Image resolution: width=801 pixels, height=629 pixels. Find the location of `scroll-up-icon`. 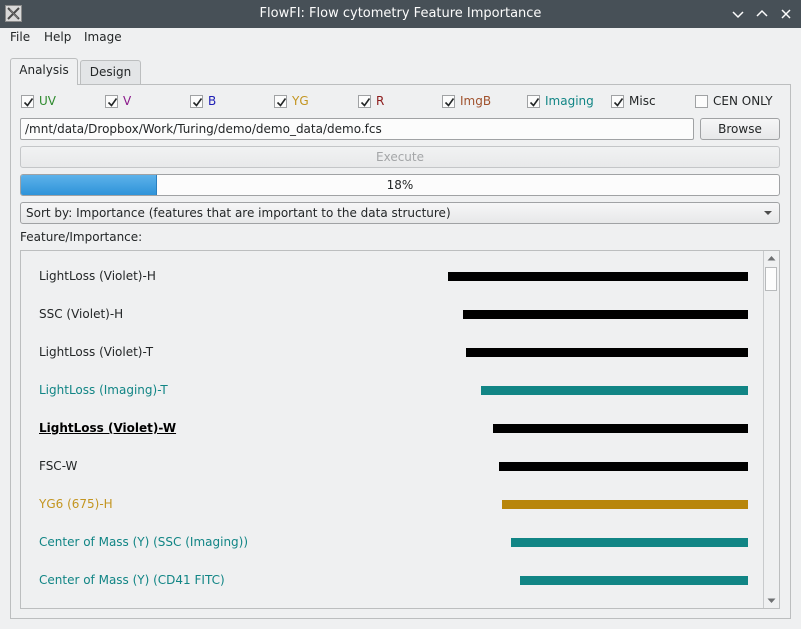

scroll-up-icon is located at coordinates (771, 258).